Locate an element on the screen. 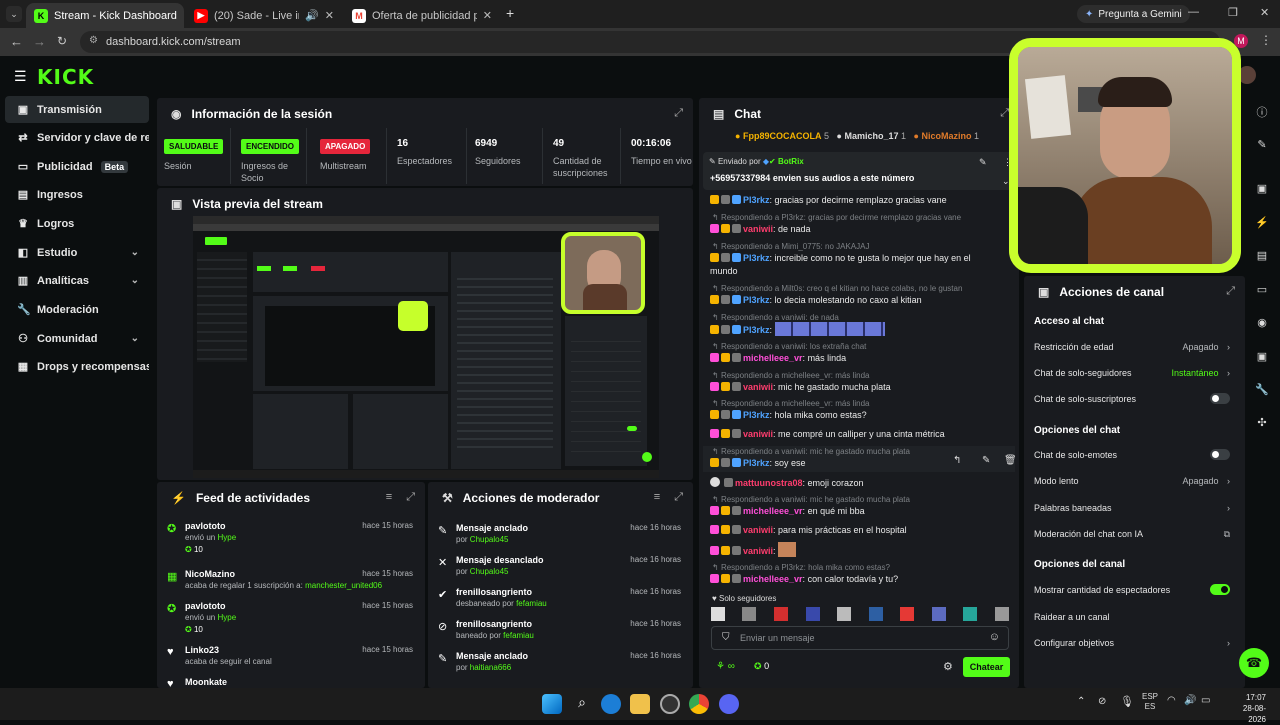  hamburger-menu-icon: ☰ is located at coordinates (20, 76).